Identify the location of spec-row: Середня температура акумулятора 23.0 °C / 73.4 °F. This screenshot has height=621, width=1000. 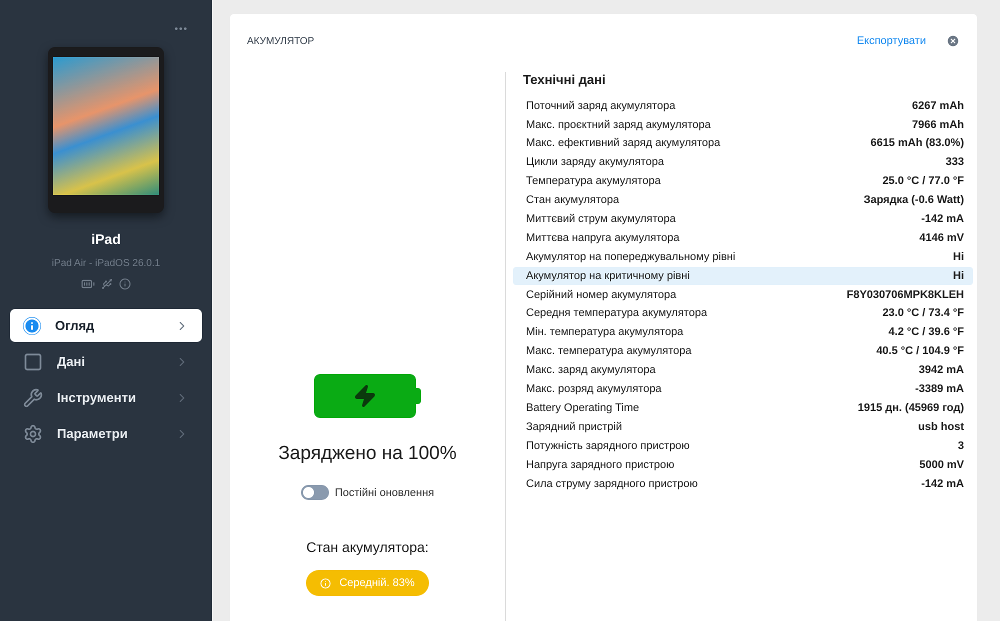
(743, 314).